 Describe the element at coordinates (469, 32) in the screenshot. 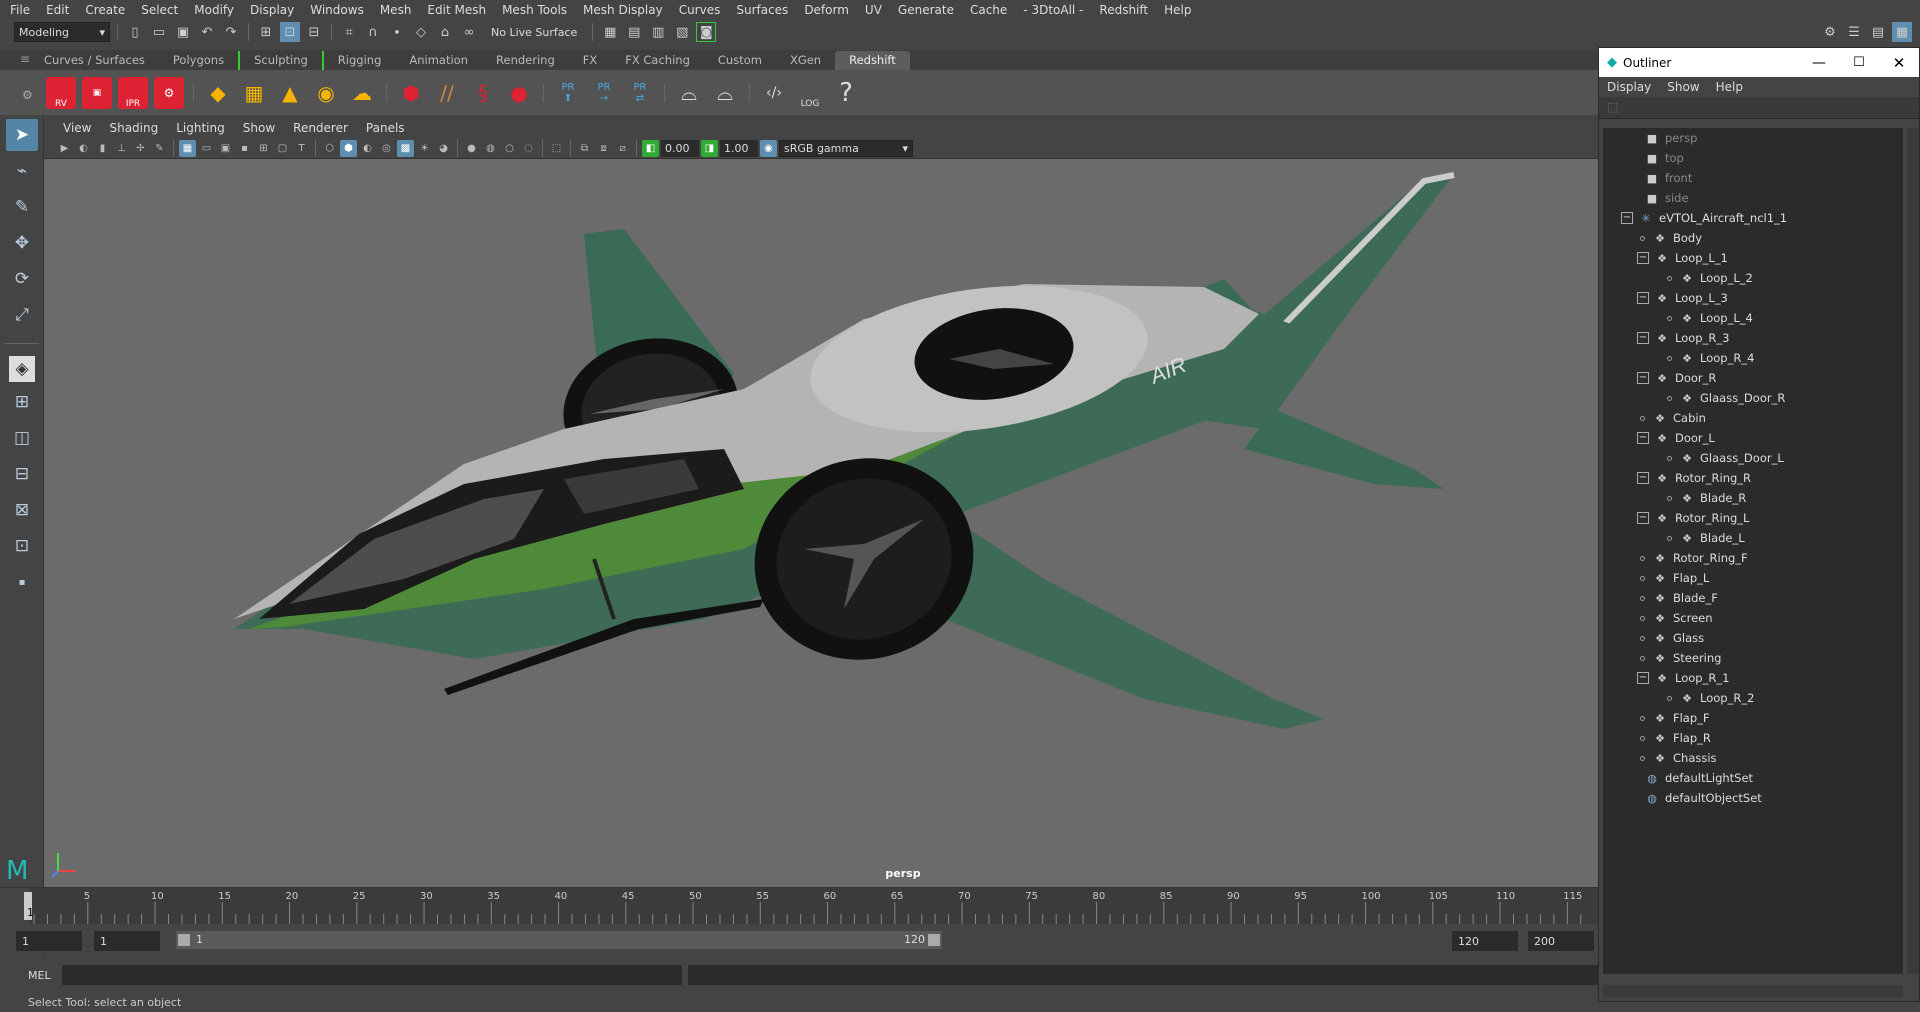

I see `snap-live-icon: ∞` at that location.